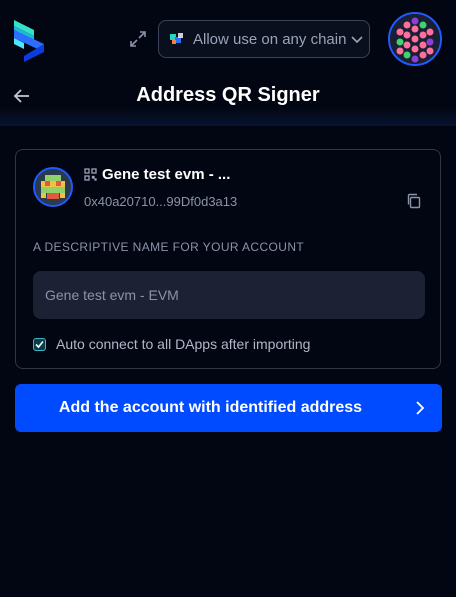 The width and height of the screenshot is (456, 597). What do you see at coordinates (210, 407) in the screenshot?
I see `add-account-button-label: Add the account with identified address` at bounding box center [210, 407].